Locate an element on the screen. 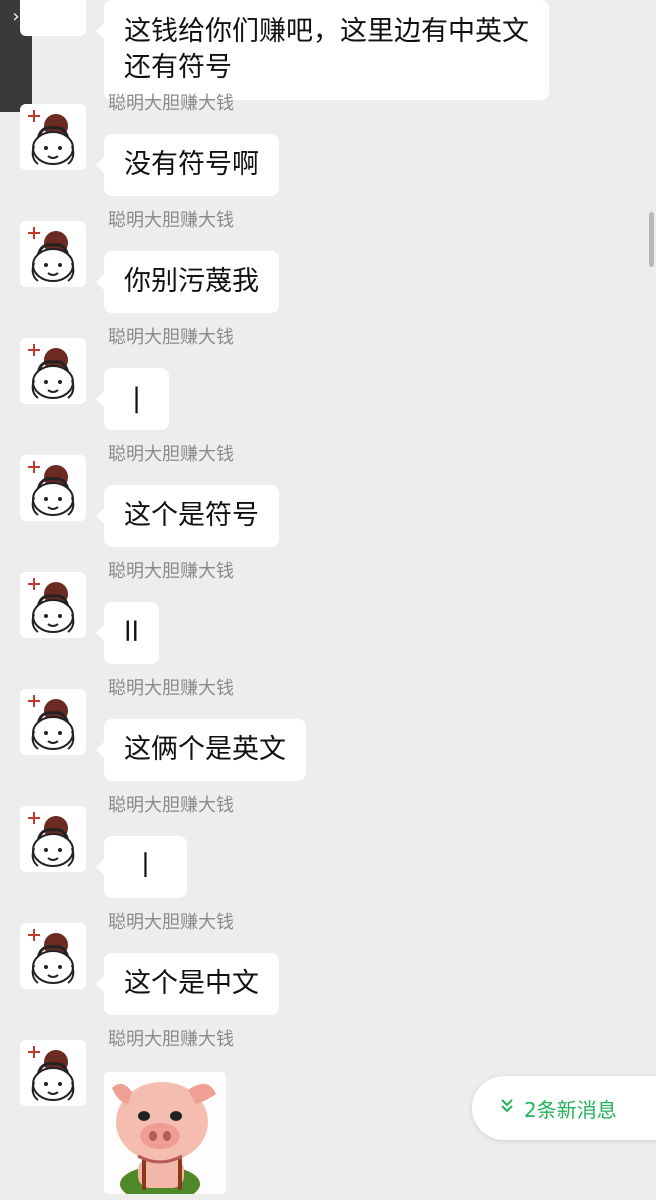 The width and height of the screenshot is (656, 1200). new-messages-button: 2条新消息 is located at coordinates (564, 1108).